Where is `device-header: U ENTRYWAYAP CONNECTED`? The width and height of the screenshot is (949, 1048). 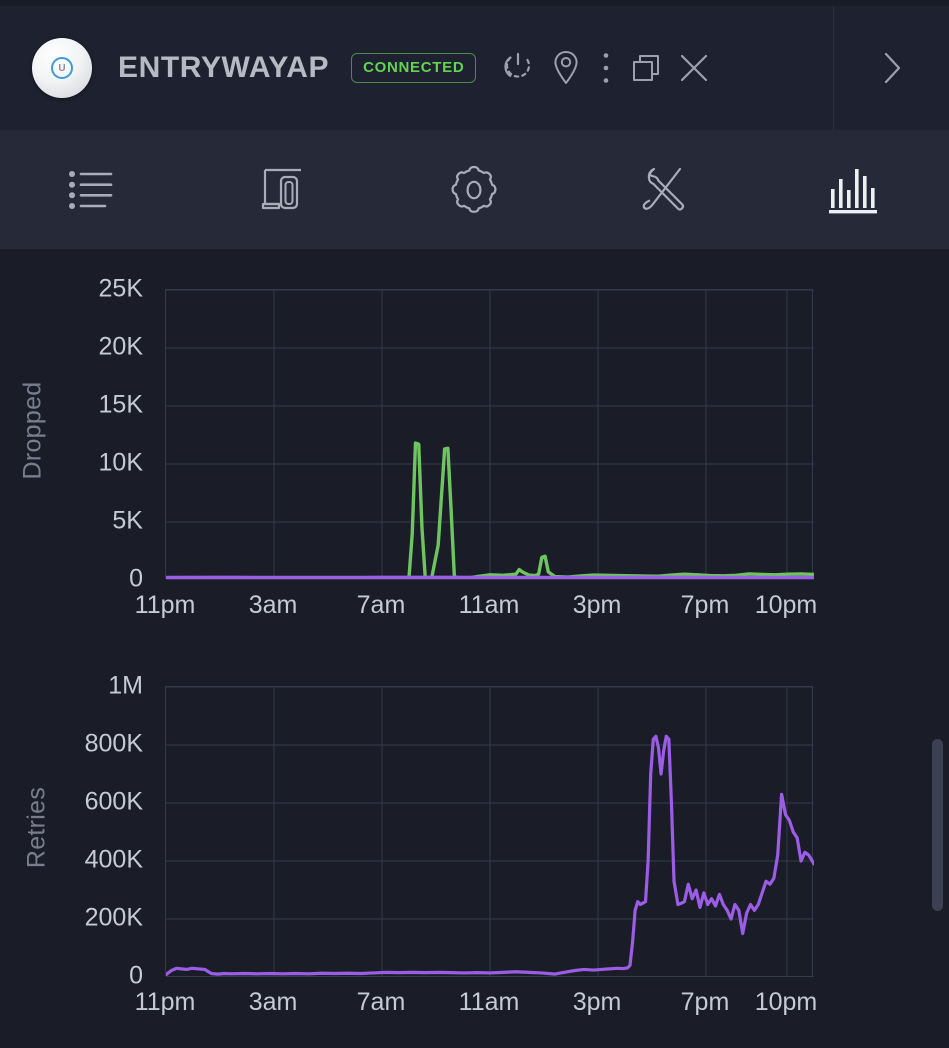 device-header: U ENTRYWAYAP CONNECTED is located at coordinates (474, 68).